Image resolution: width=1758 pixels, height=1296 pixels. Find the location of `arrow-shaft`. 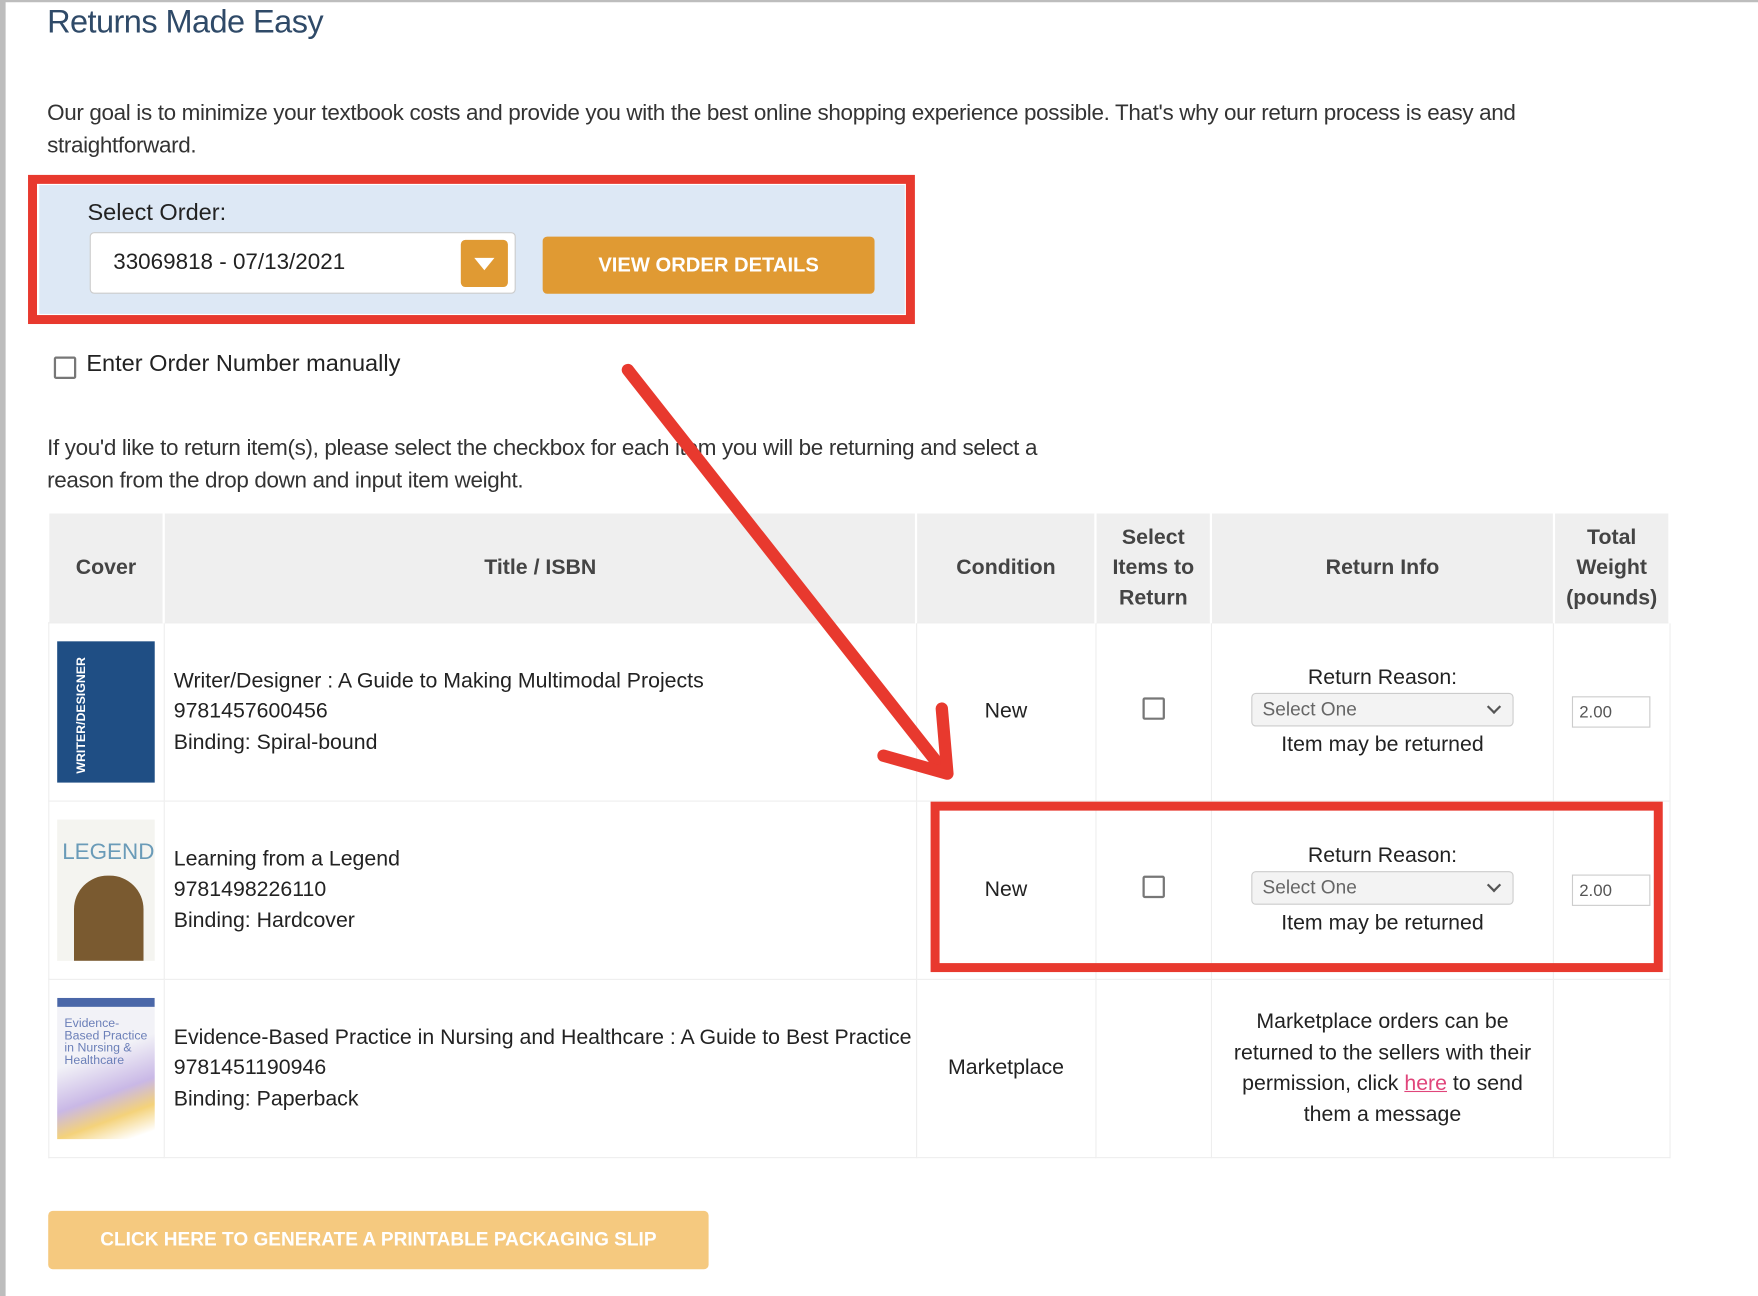

arrow-shaft is located at coordinates (786, 570).